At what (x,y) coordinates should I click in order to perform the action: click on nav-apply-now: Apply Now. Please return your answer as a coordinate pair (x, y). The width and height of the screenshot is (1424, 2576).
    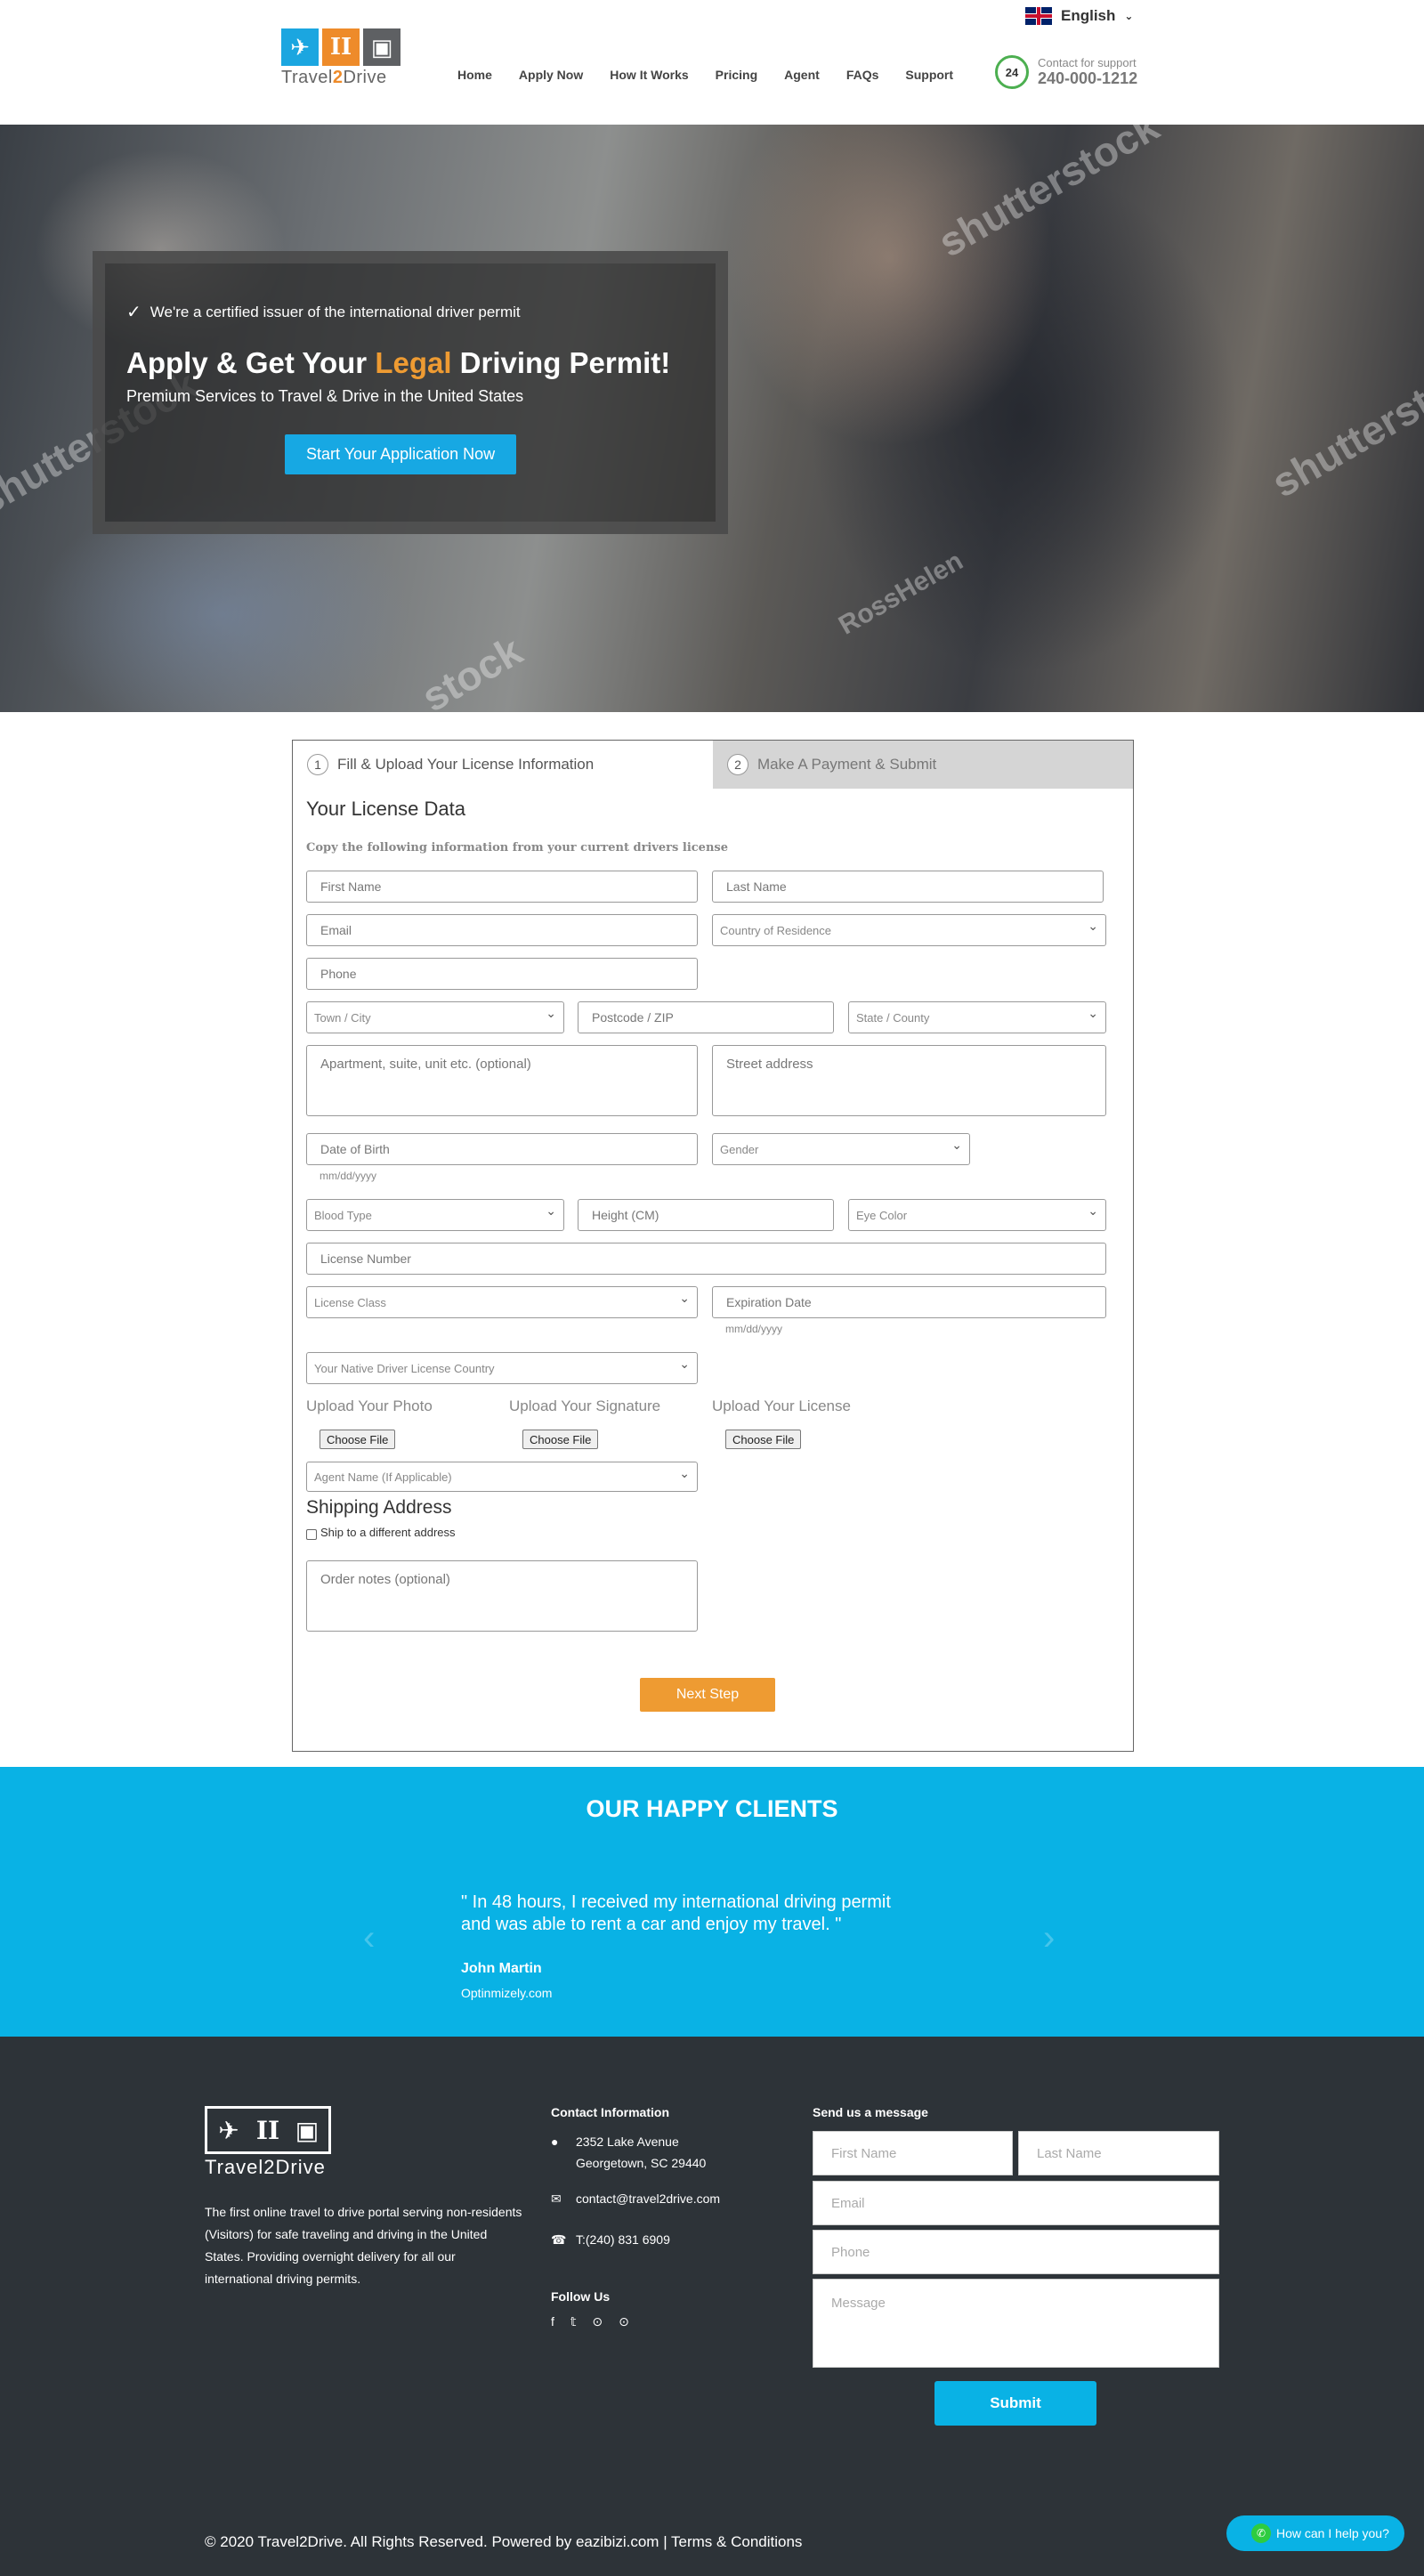
    Looking at the image, I should click on (551, 75).